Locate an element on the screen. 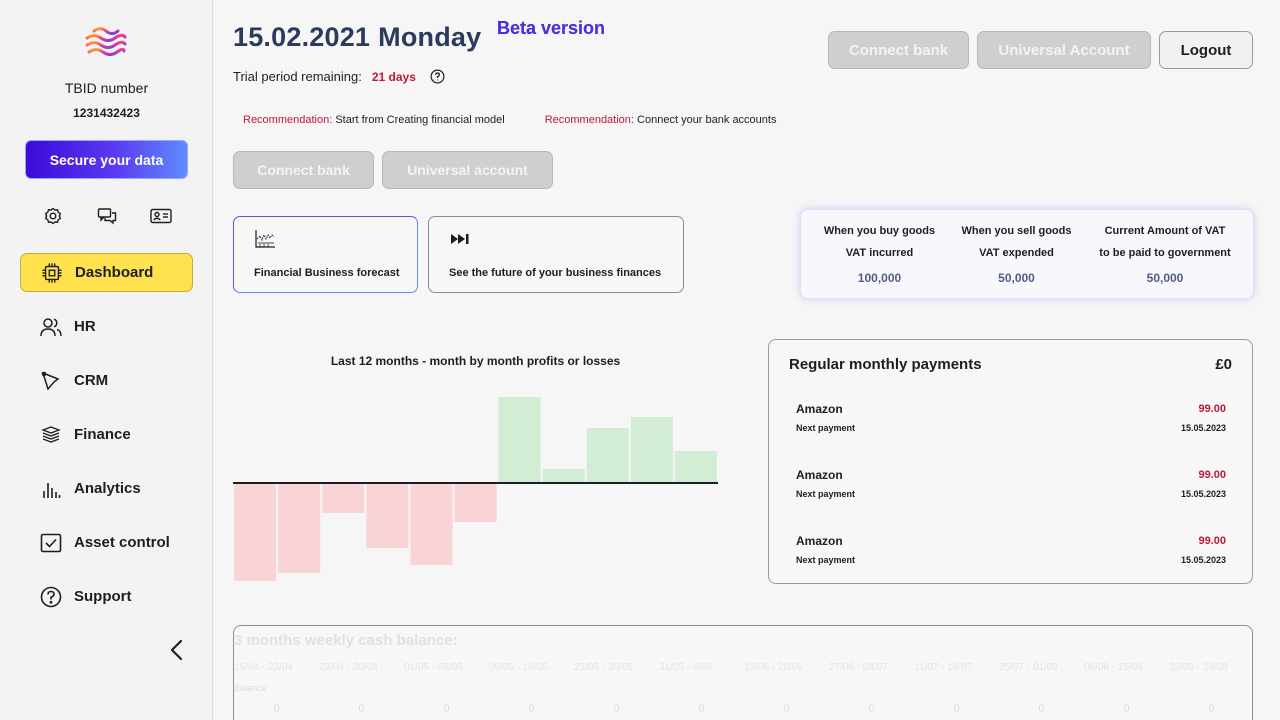 Image resolution: width=1280 pixels, height=720 pixels. week-label: 11/07 - 18/07 is located at coordinates (943, 667).